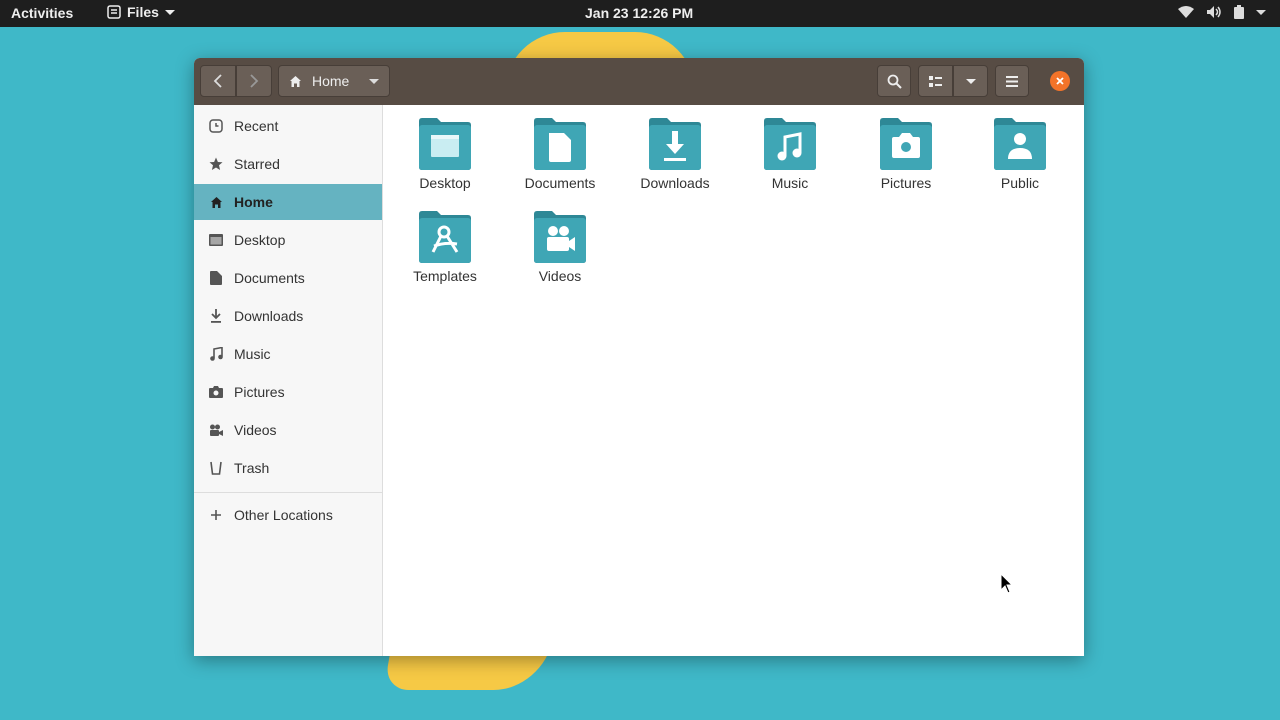 This screenshot has width=1280, height=720. Describe the element at coordinates (445, 276) in the screenshot. I see `folder-label: Templates` at that location.